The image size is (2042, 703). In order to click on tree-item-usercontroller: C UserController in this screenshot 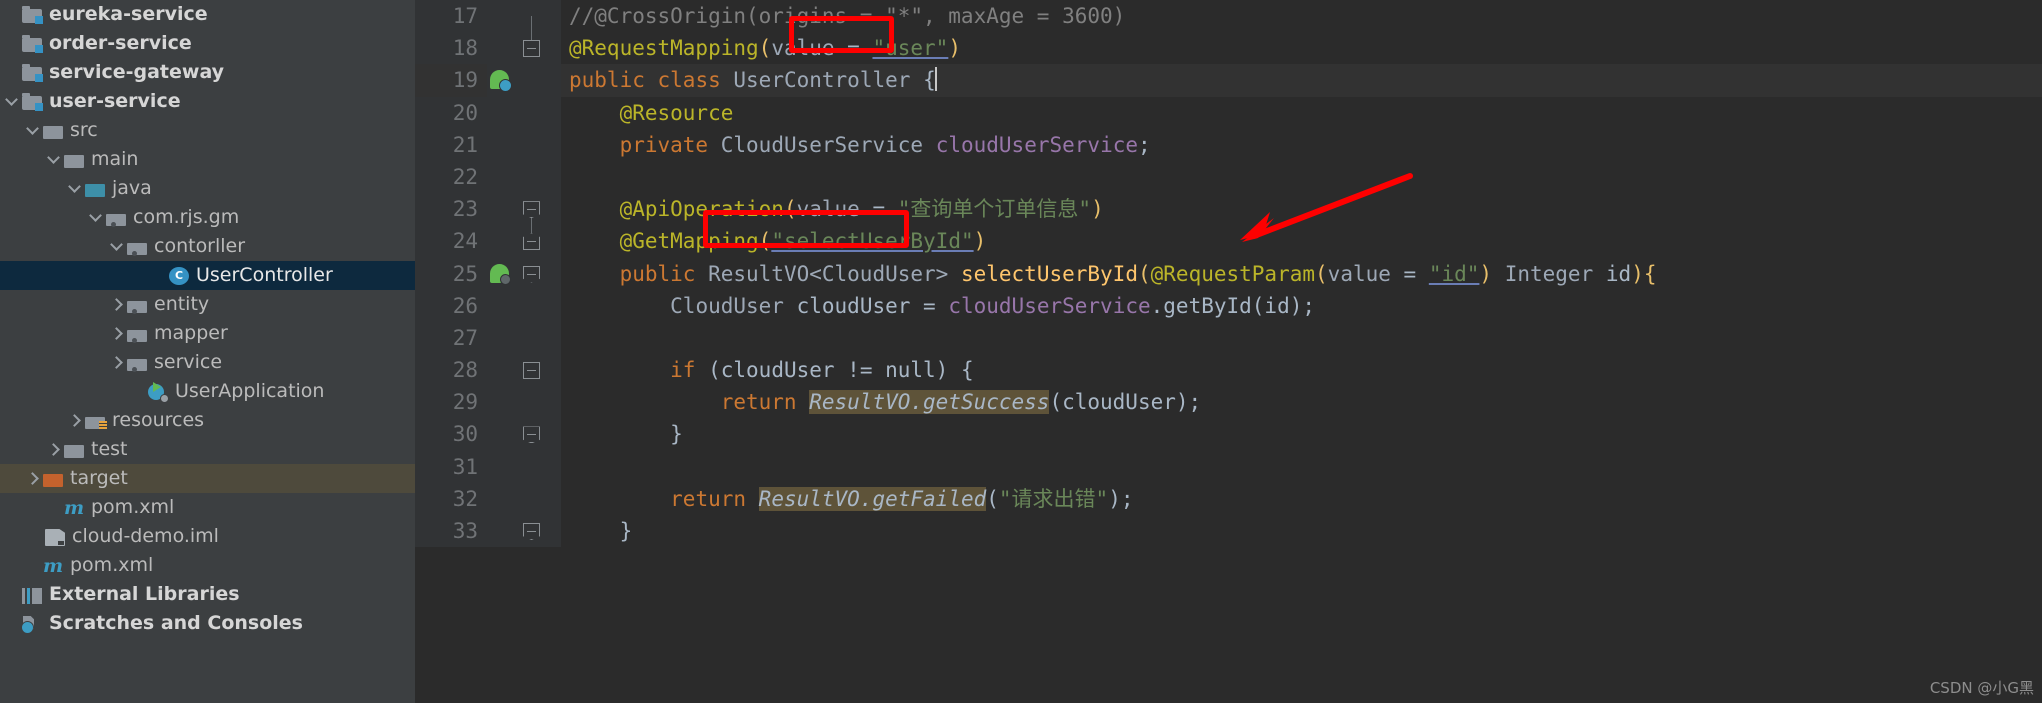, I will do `click(207, 275)`.